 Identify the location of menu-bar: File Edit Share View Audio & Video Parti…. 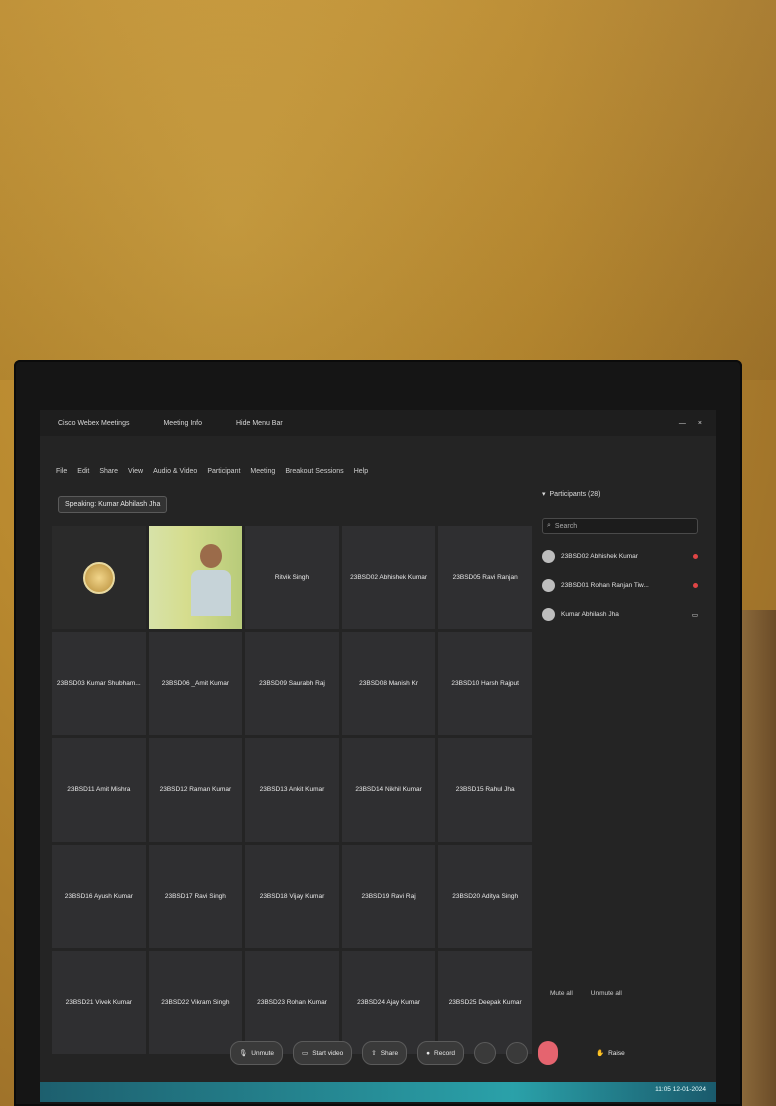
(293, 471).